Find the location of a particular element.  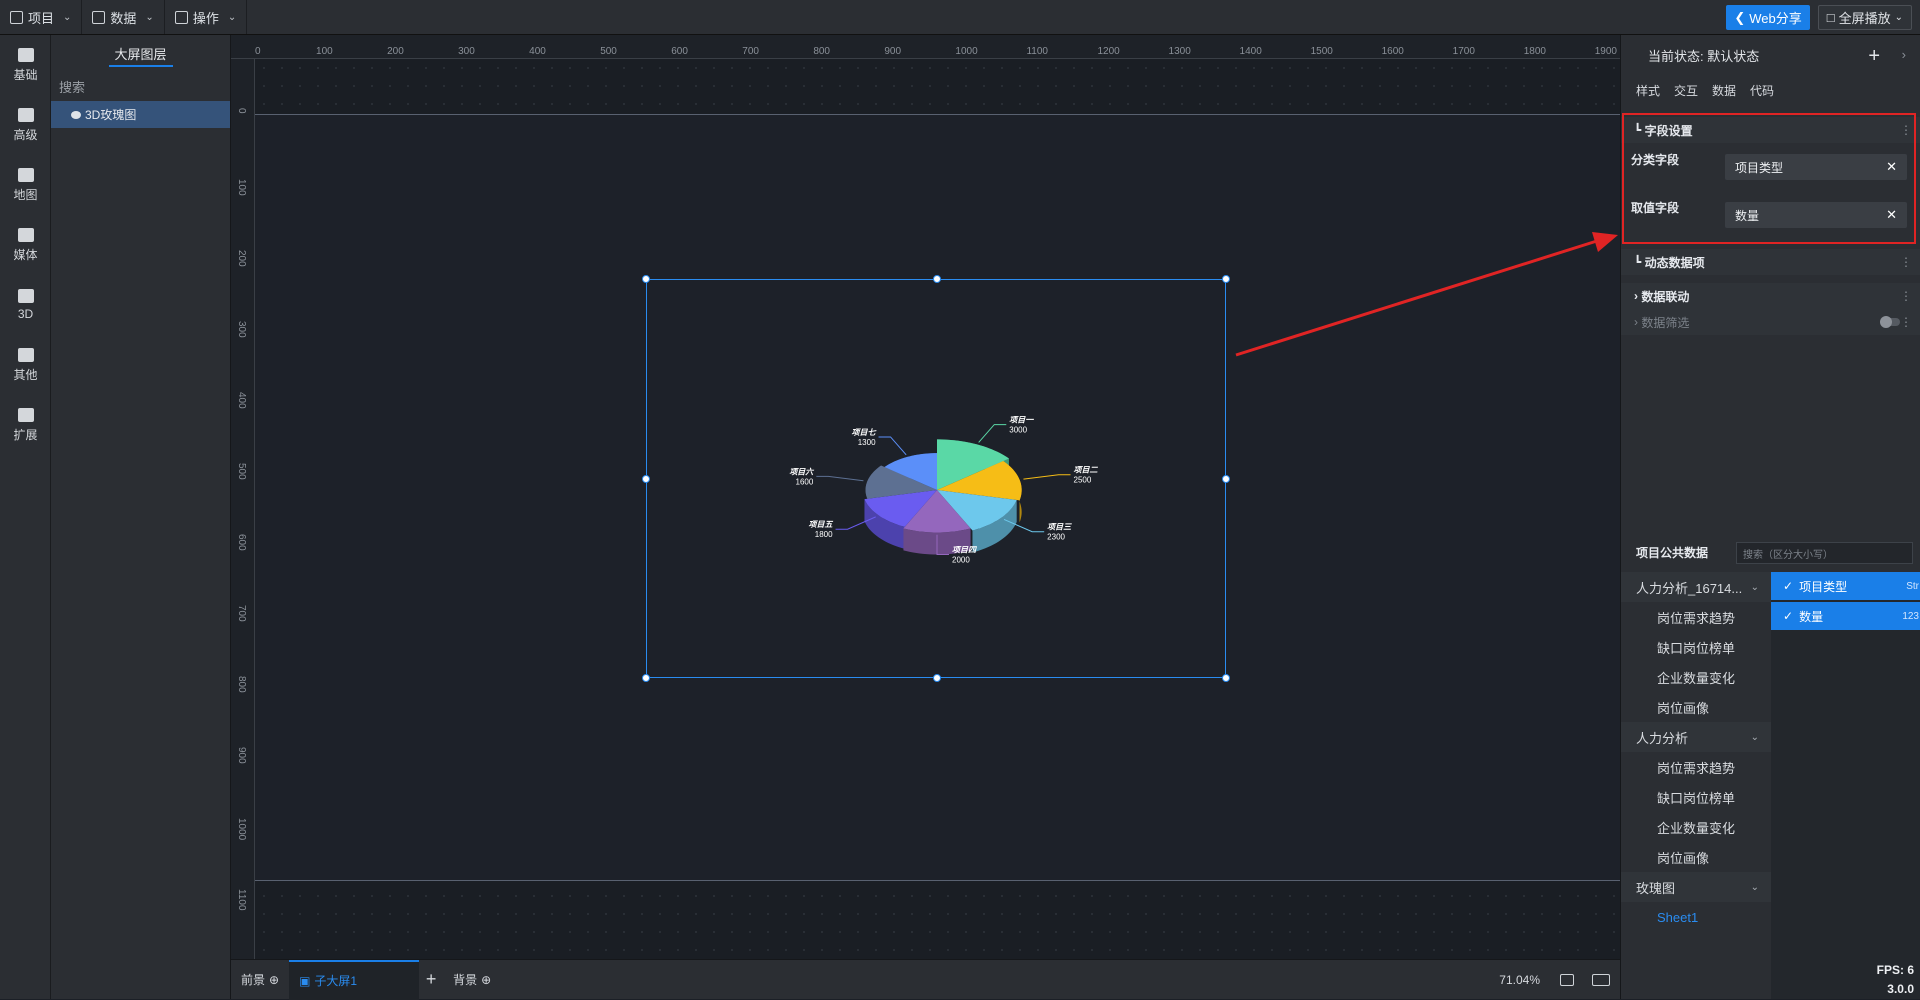

tab-background: 背景 ⊕ is located at coordinates (472, 980).